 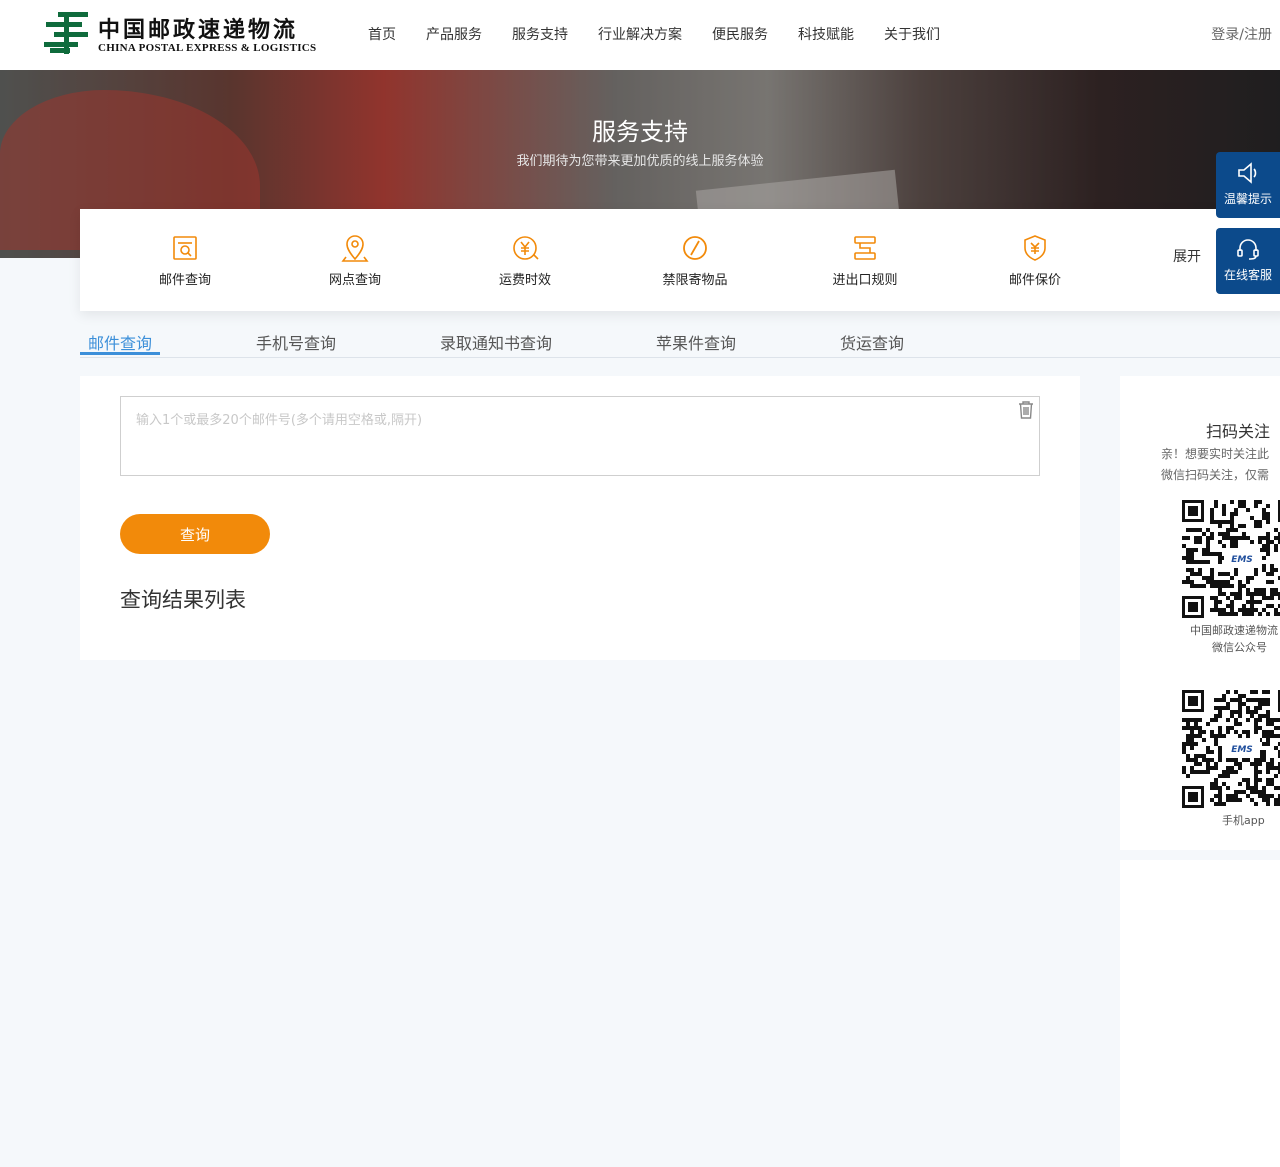 I want to click on query-tabs: 邮件查询 手机号查询 录取通知书查询 苹果件查询 货运查询, so click(x=680, y=342).